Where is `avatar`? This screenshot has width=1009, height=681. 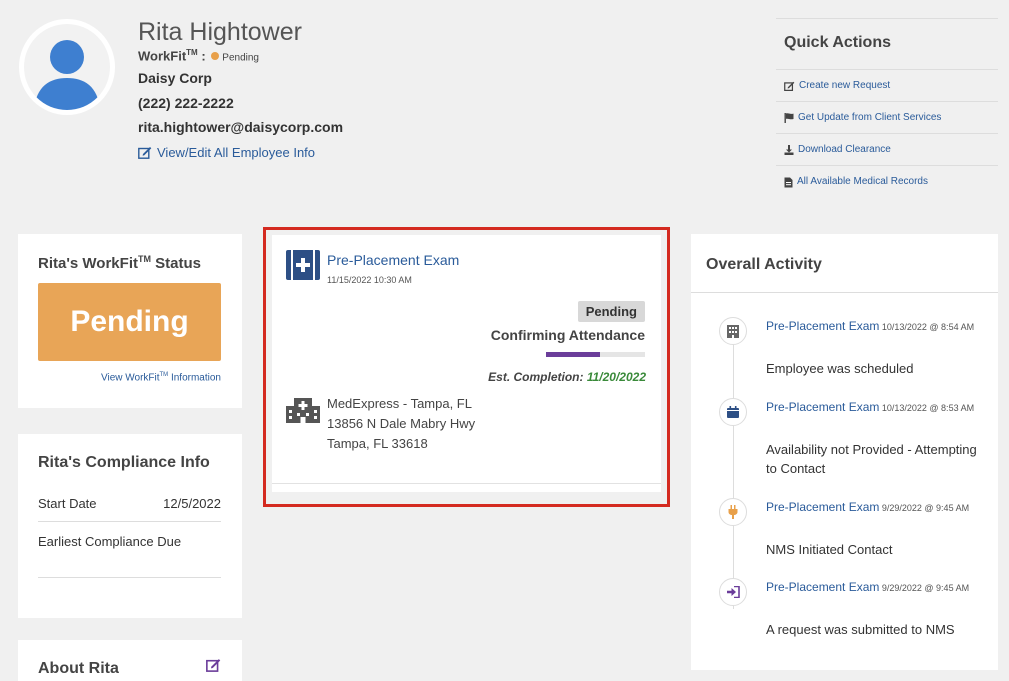 avatar is located at coordinates (67, 67).